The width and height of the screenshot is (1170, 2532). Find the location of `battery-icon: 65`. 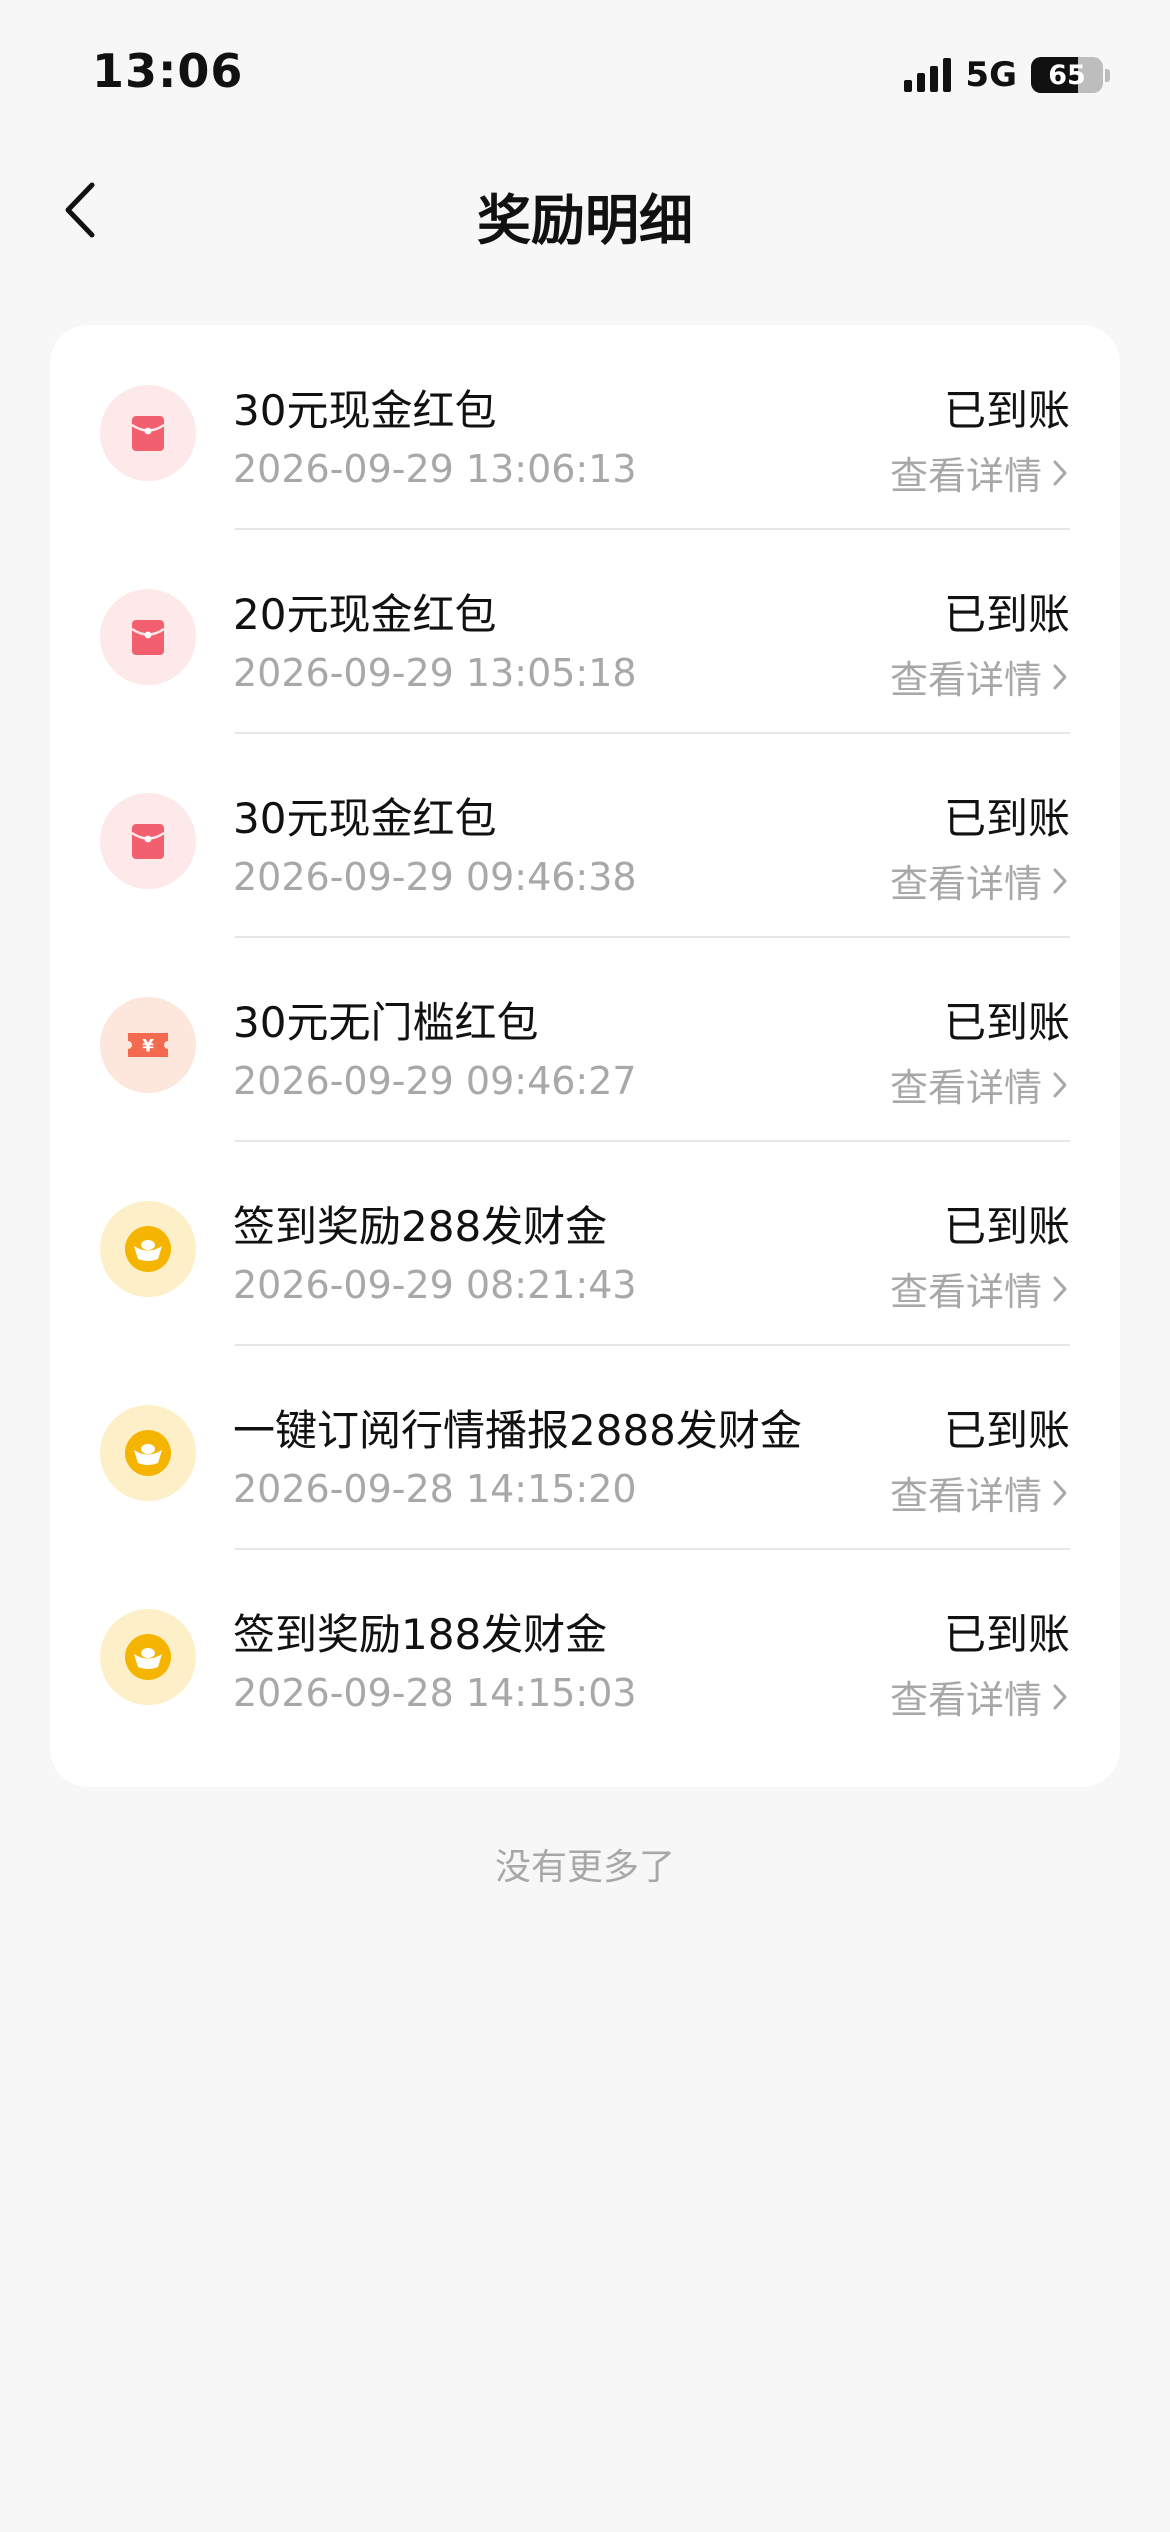

battery-icon: 65 is located at coordinates (1067, 75).